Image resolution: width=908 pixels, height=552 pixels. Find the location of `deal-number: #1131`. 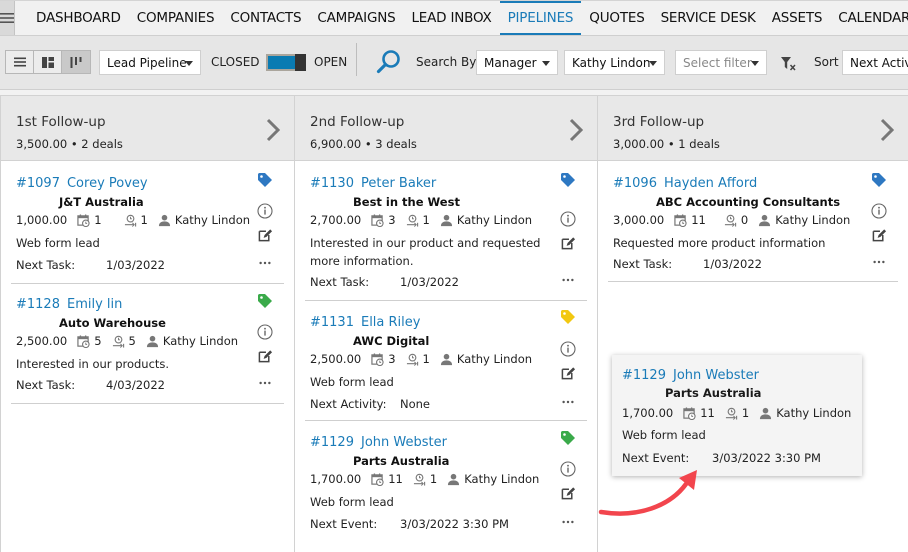

deal-number: #1131 is located at coordinates (332, 322).